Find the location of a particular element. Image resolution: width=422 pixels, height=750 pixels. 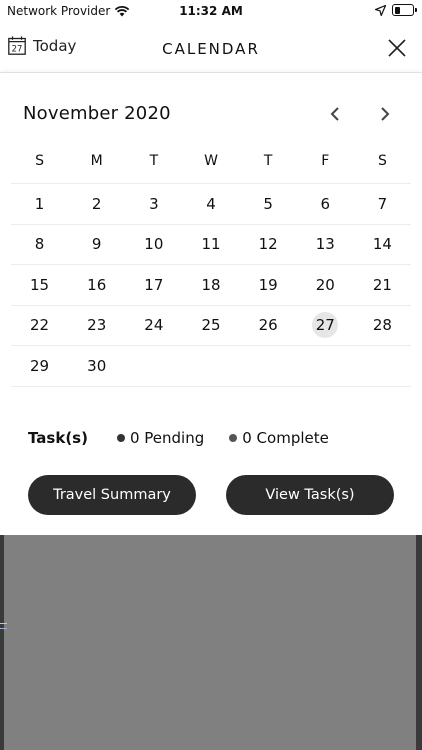

weekday-mon: M is located at coordinates (96, 161).